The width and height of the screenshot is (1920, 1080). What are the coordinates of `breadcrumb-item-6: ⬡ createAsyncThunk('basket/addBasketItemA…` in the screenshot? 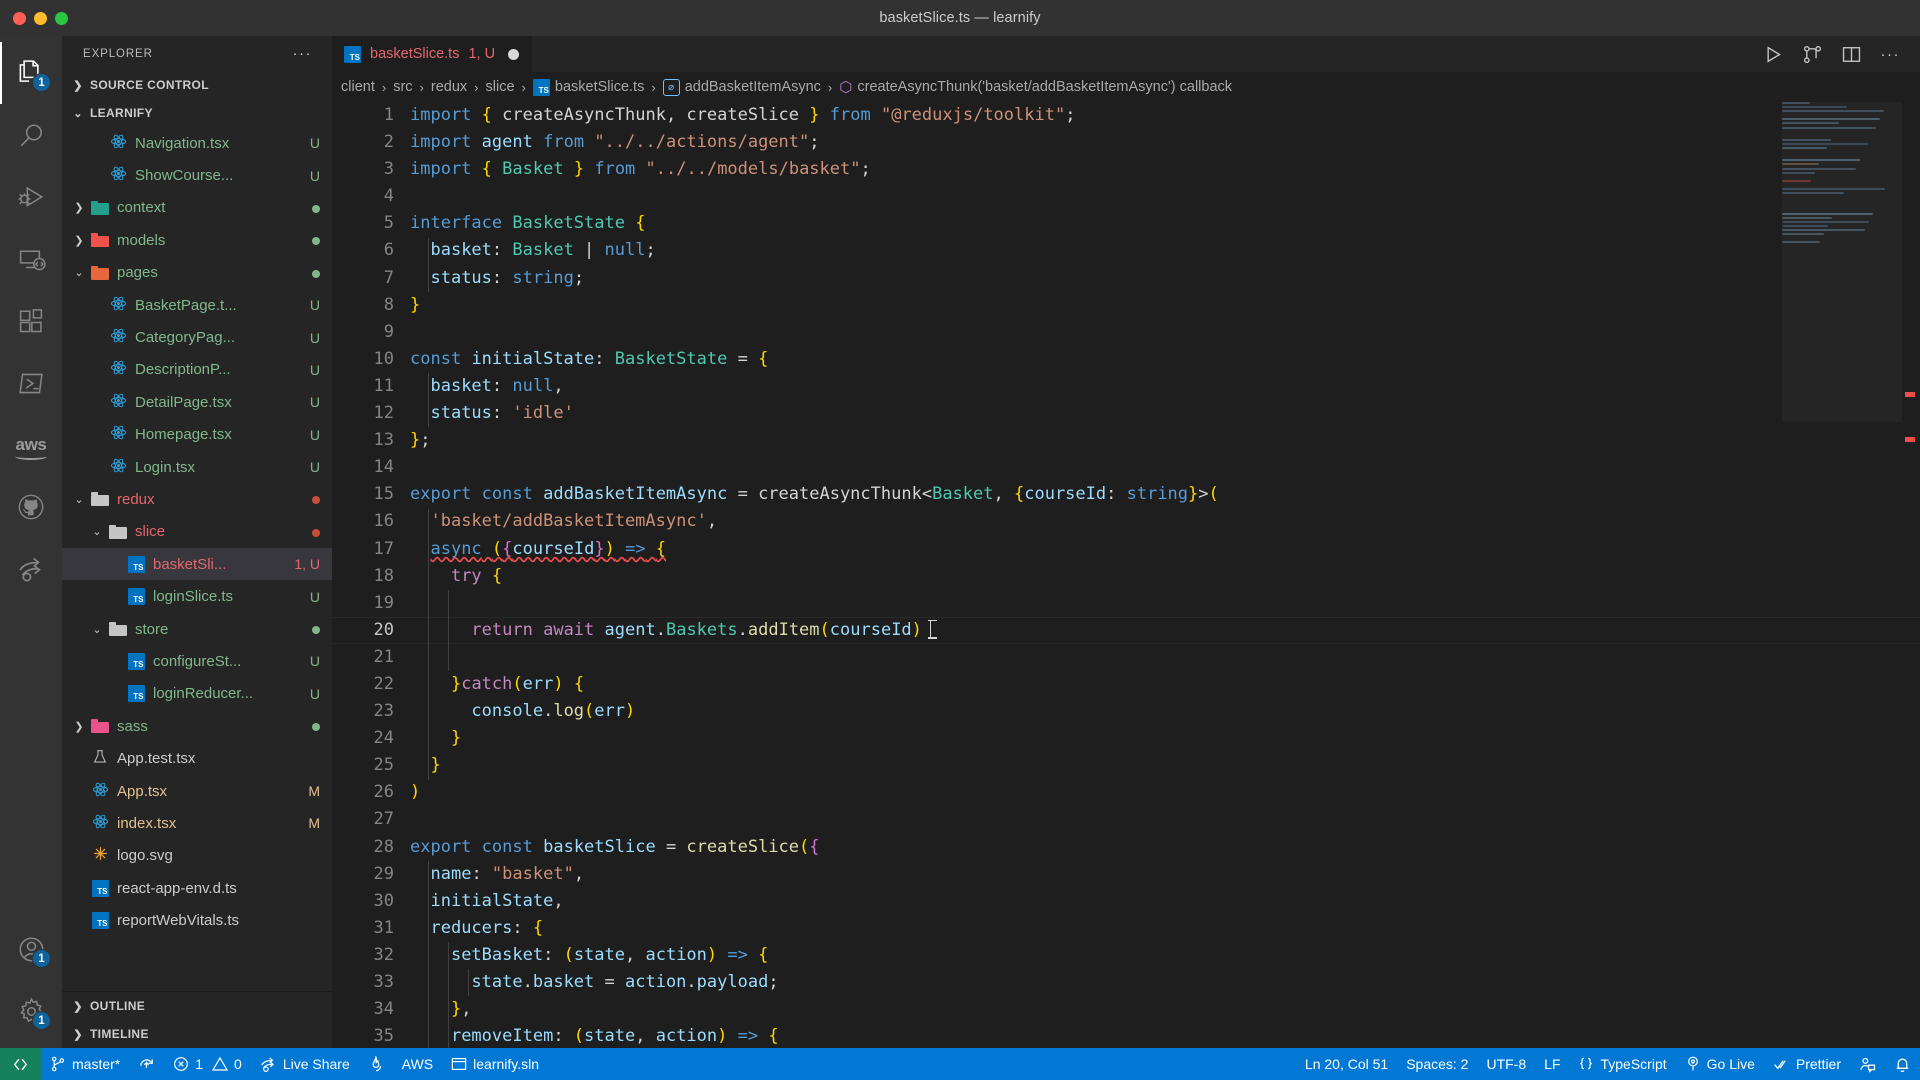 It's located at (1035, 87).